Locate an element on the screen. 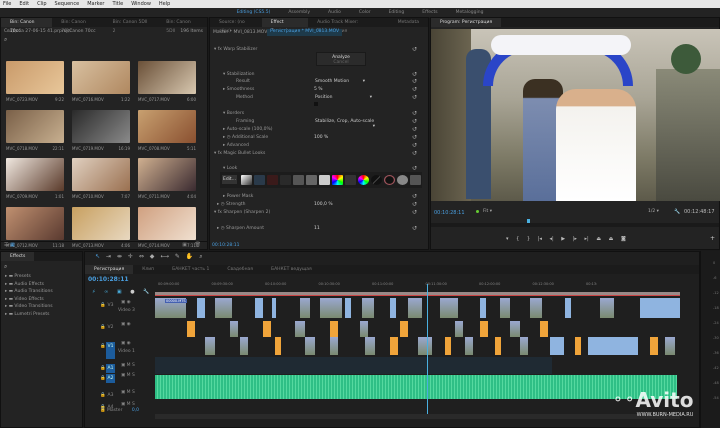 The image size is (720, 428). playhead is located at coordinates (528, 221).